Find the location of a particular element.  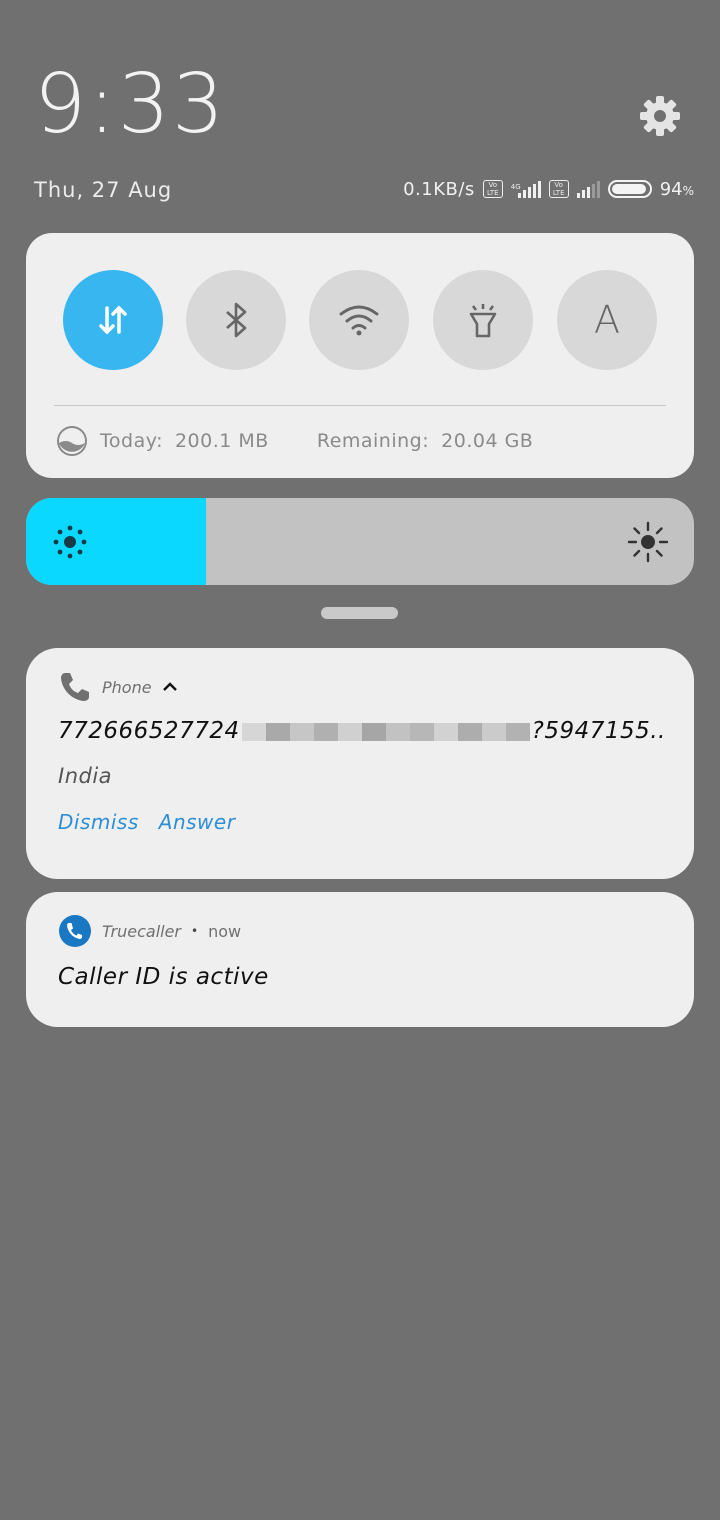

toggle-wifi is located at coordinates (359, 320).